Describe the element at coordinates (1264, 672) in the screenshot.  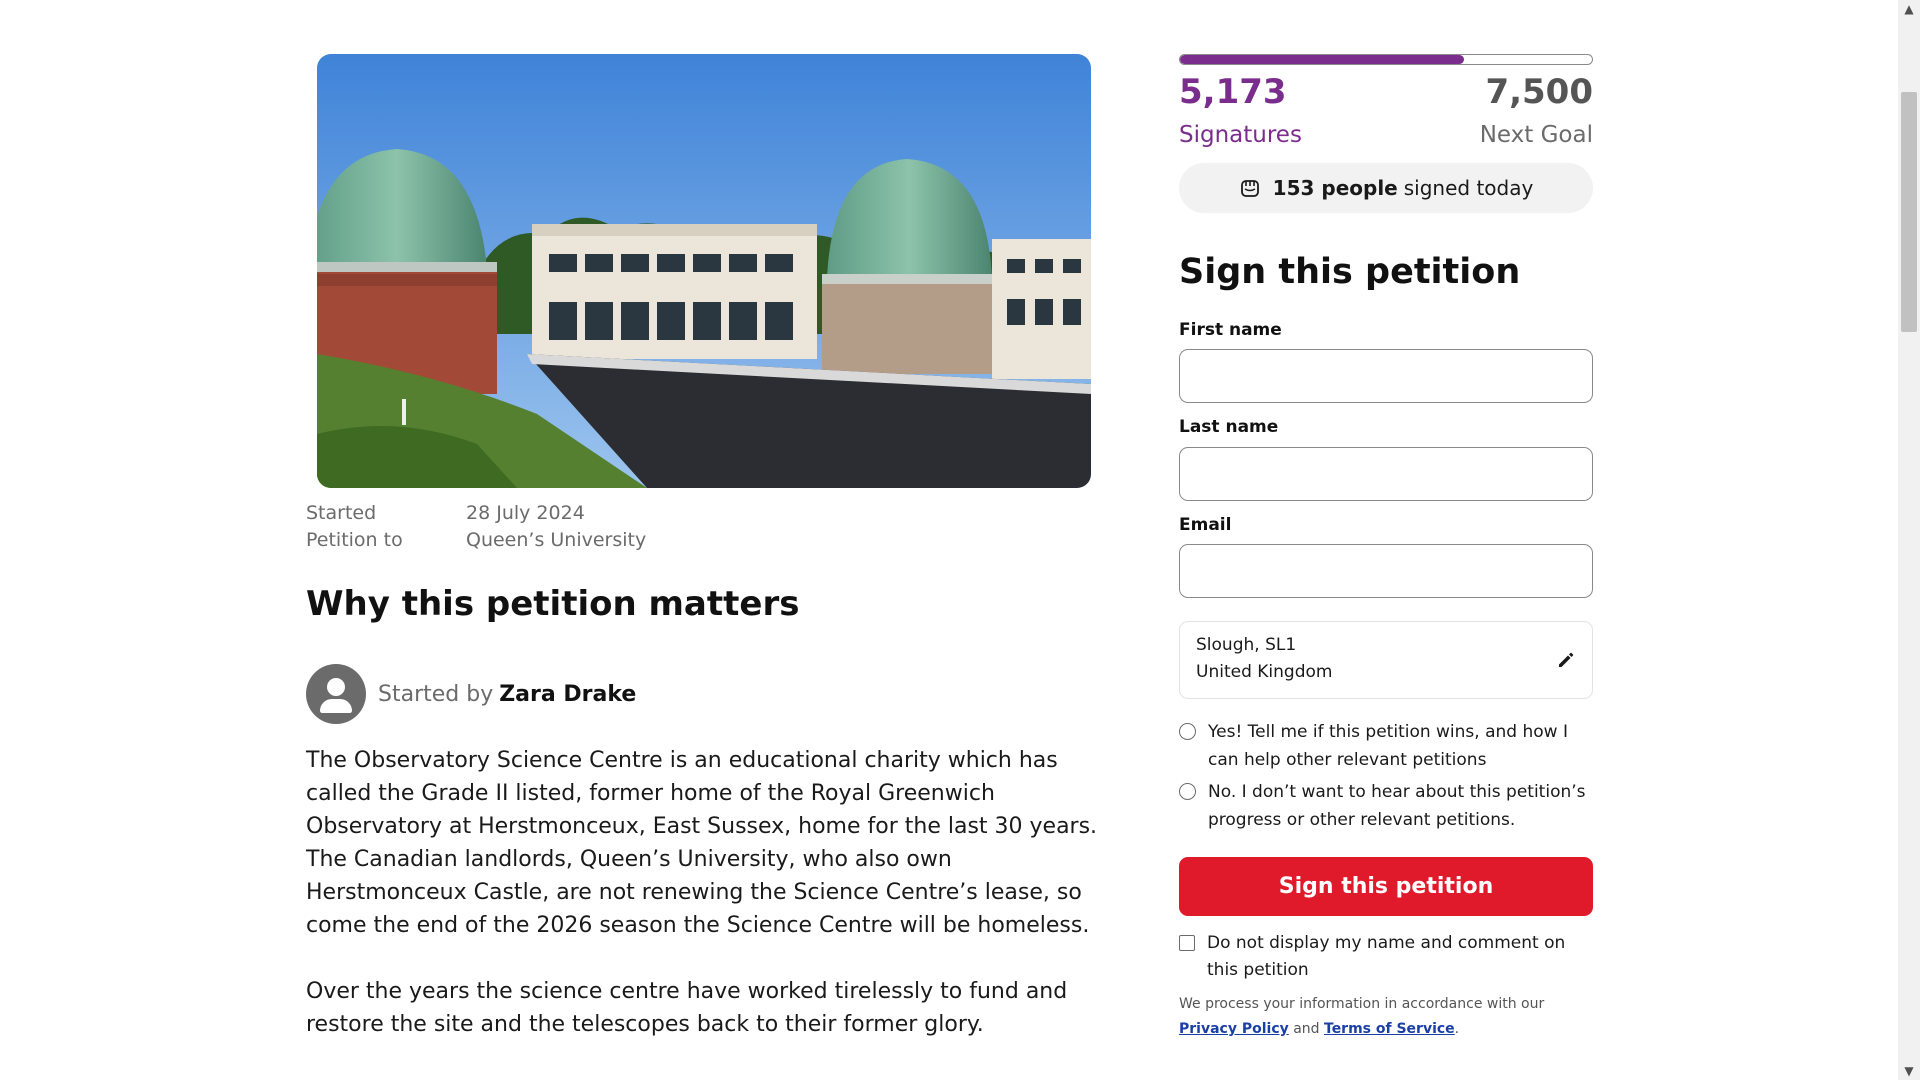
I see `location-country: United Kingdom` at that location.